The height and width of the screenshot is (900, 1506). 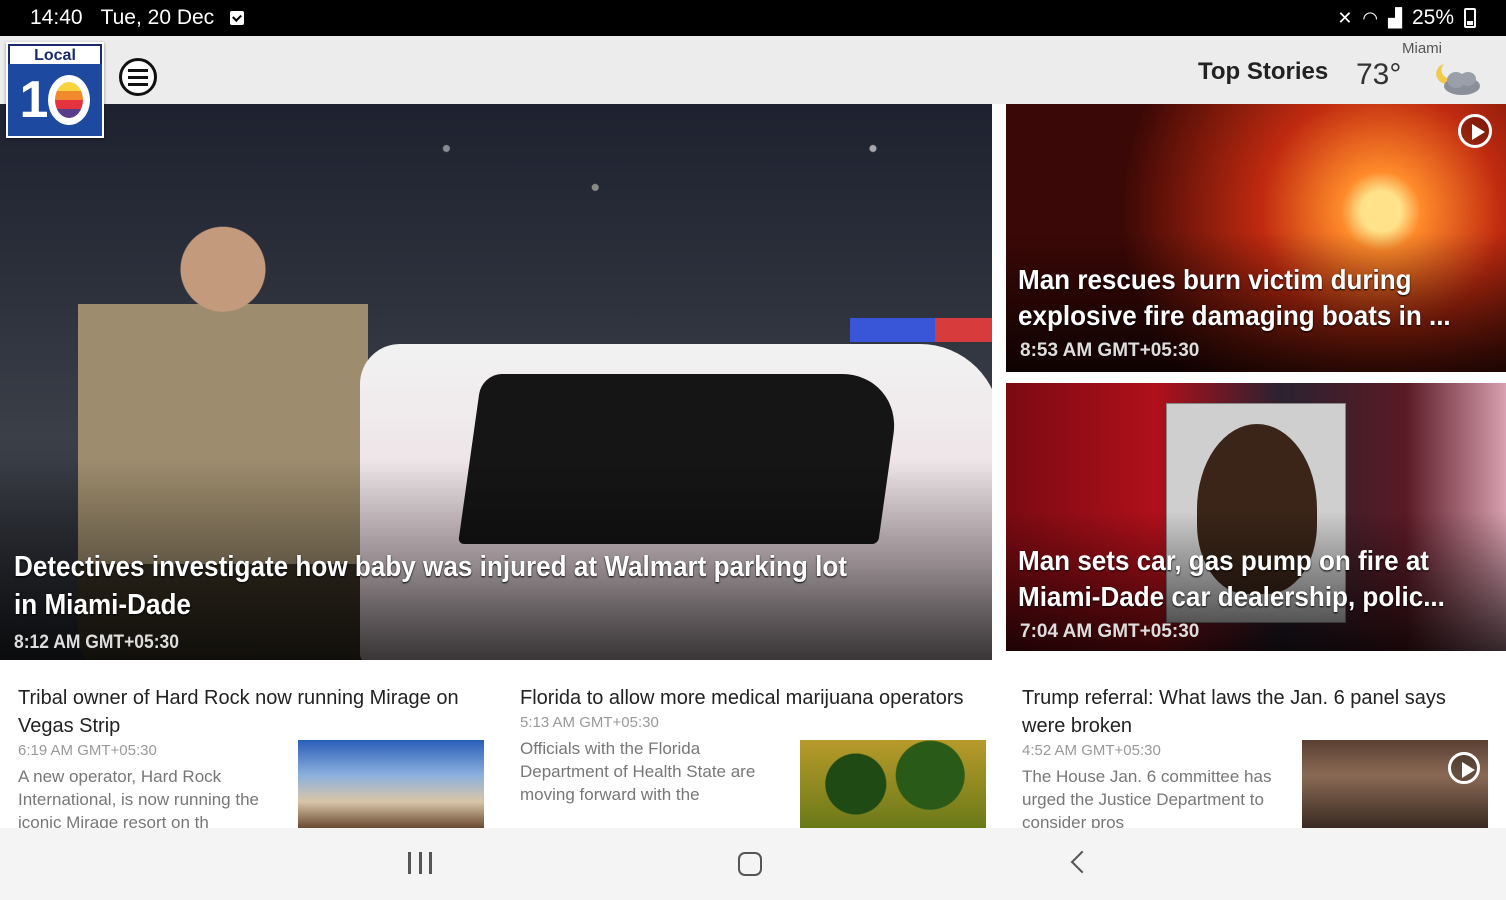 What do you see at coordinates (1422, 48) in the screenshot?
I see `weather-city: Miami` at bounding box center [1422, 48].